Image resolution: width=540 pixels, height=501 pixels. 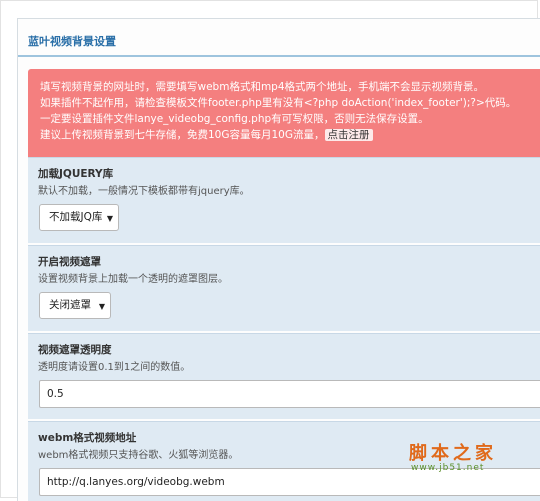 I want to click on overlay-select-value: 关闭遮罩, so click(x=70, y=305).